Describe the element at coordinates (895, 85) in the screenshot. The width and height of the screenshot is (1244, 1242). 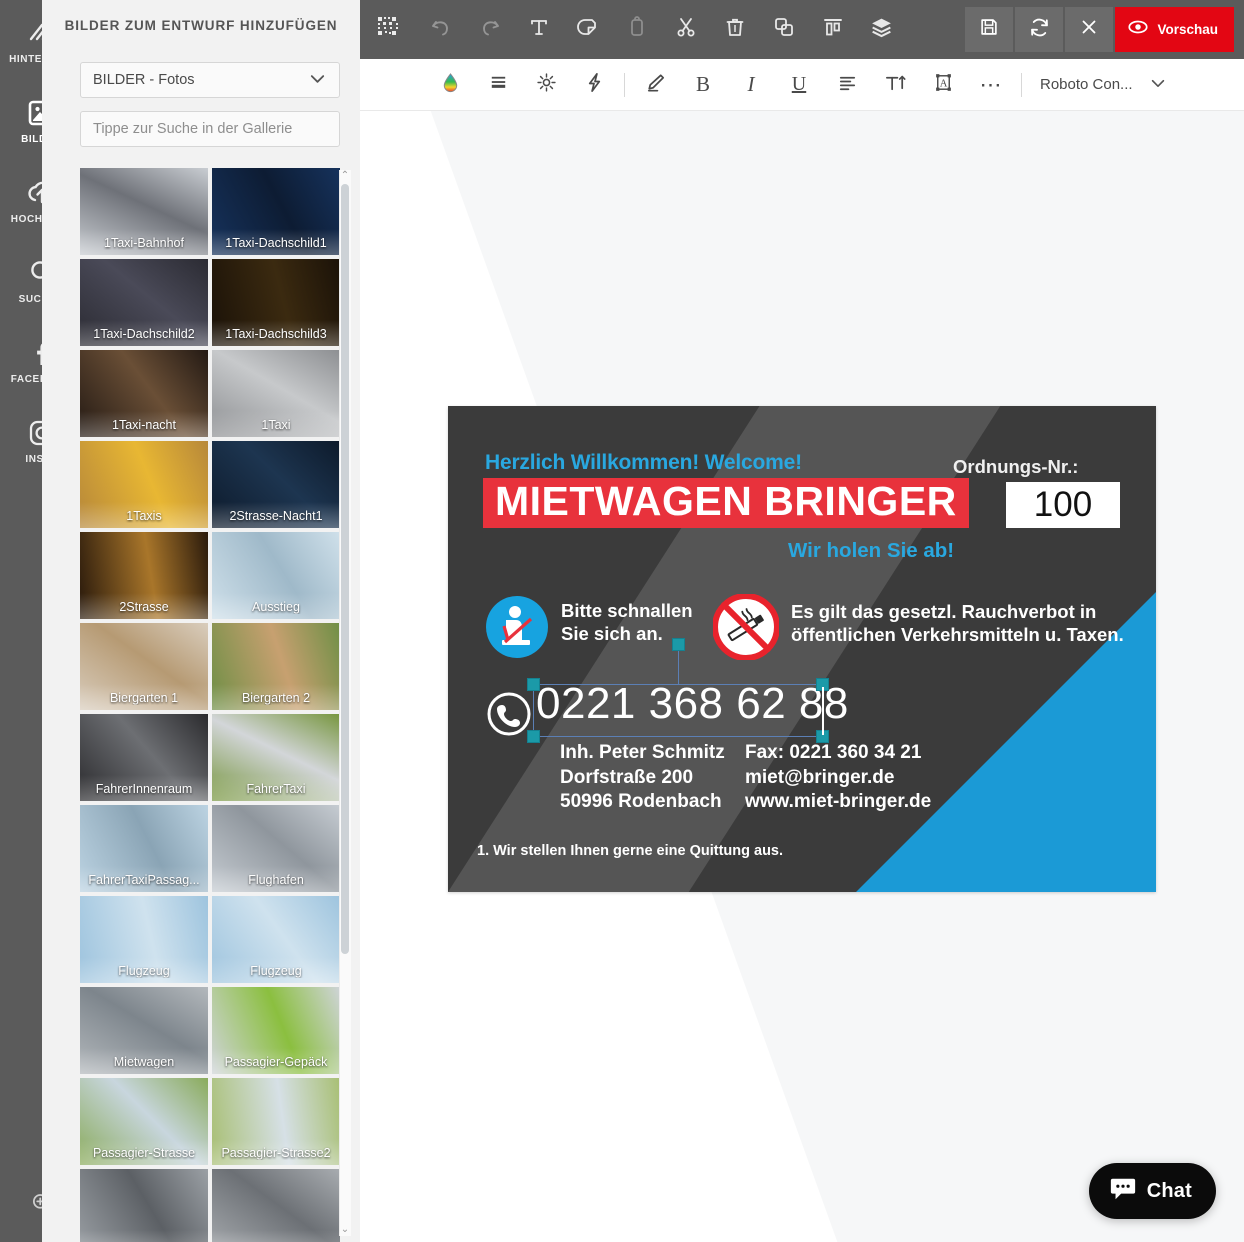
I see `font-size-button` at that location.